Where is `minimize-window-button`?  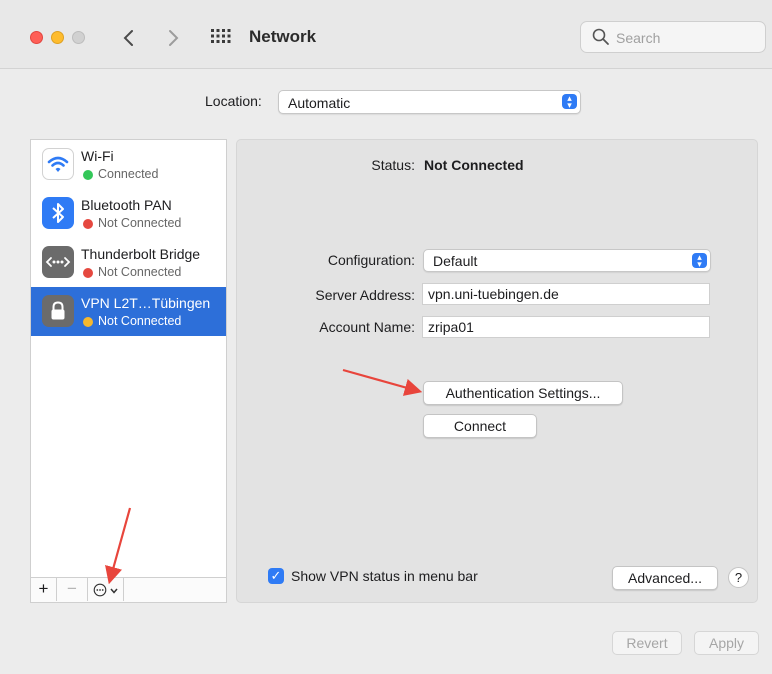 minimize-window-button is located at coordinates (57, 37).